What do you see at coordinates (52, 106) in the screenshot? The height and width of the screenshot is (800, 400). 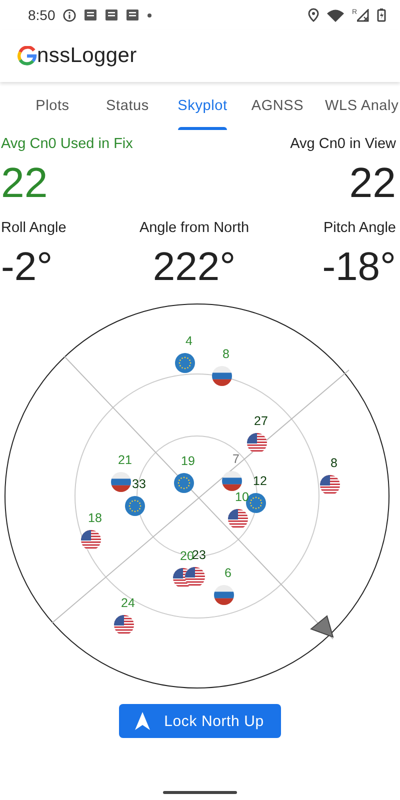 I see `tab: Plots` at bounding box center [52, 106].